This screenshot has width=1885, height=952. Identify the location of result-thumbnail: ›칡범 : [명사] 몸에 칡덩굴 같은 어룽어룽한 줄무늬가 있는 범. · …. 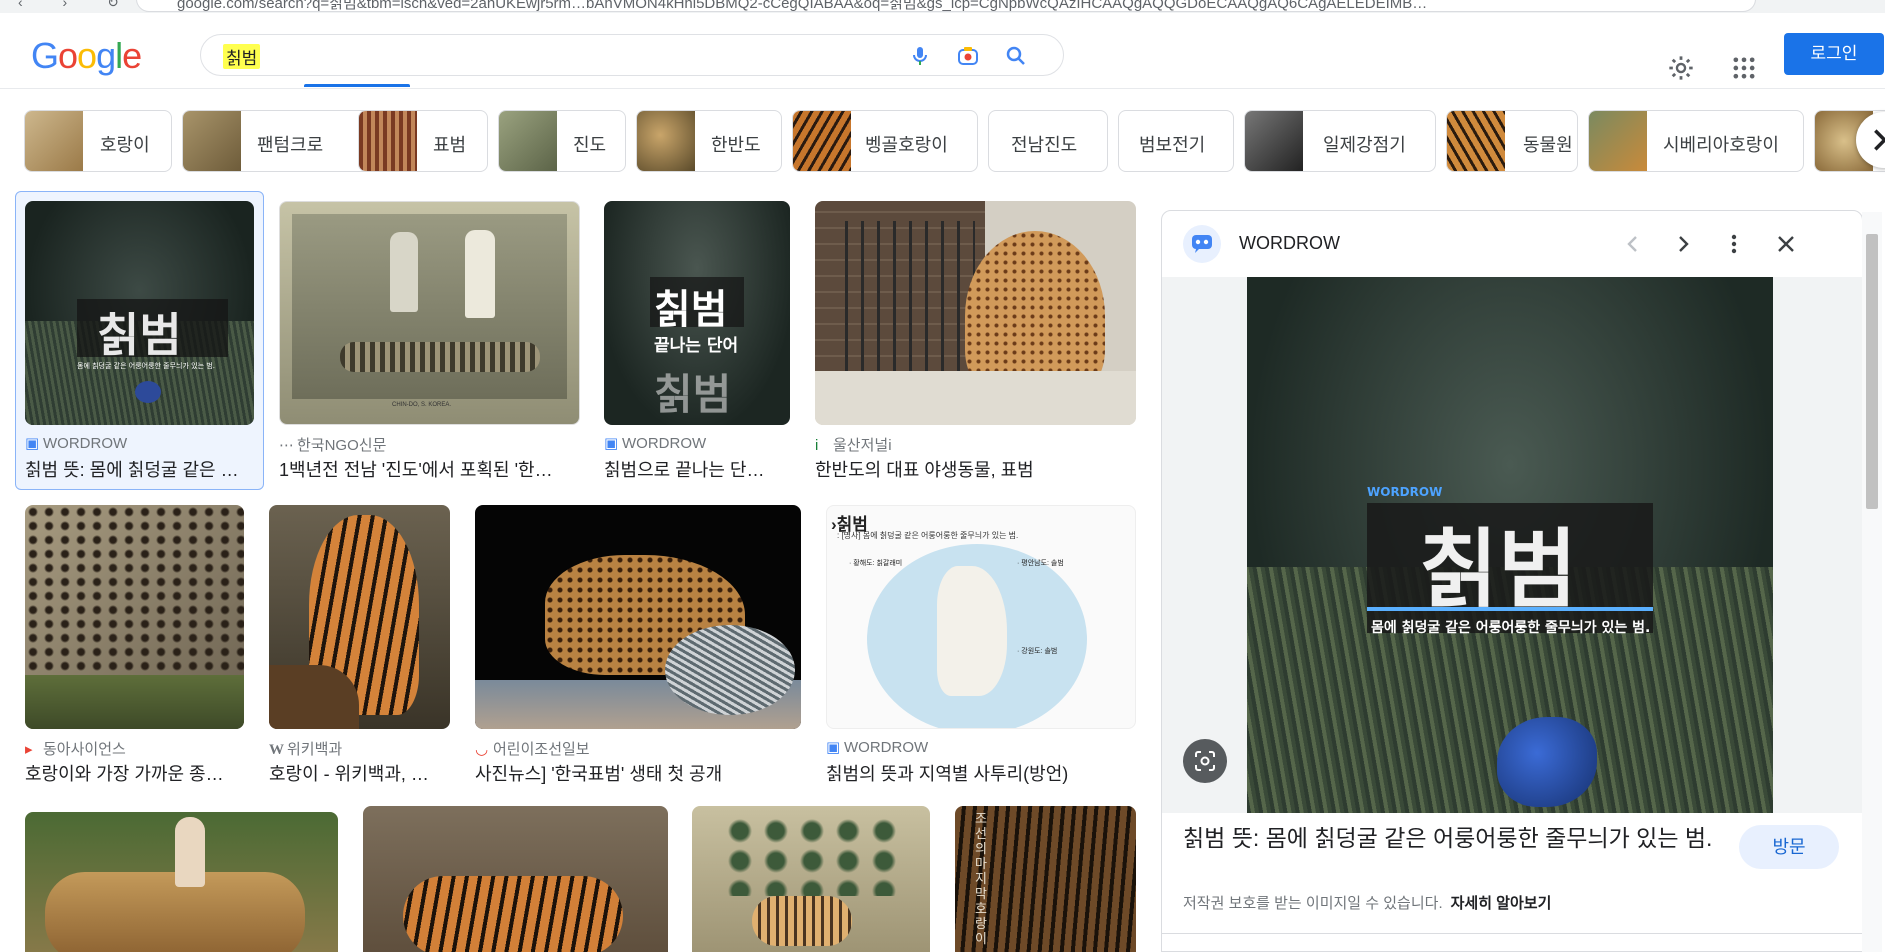
(981, 617).